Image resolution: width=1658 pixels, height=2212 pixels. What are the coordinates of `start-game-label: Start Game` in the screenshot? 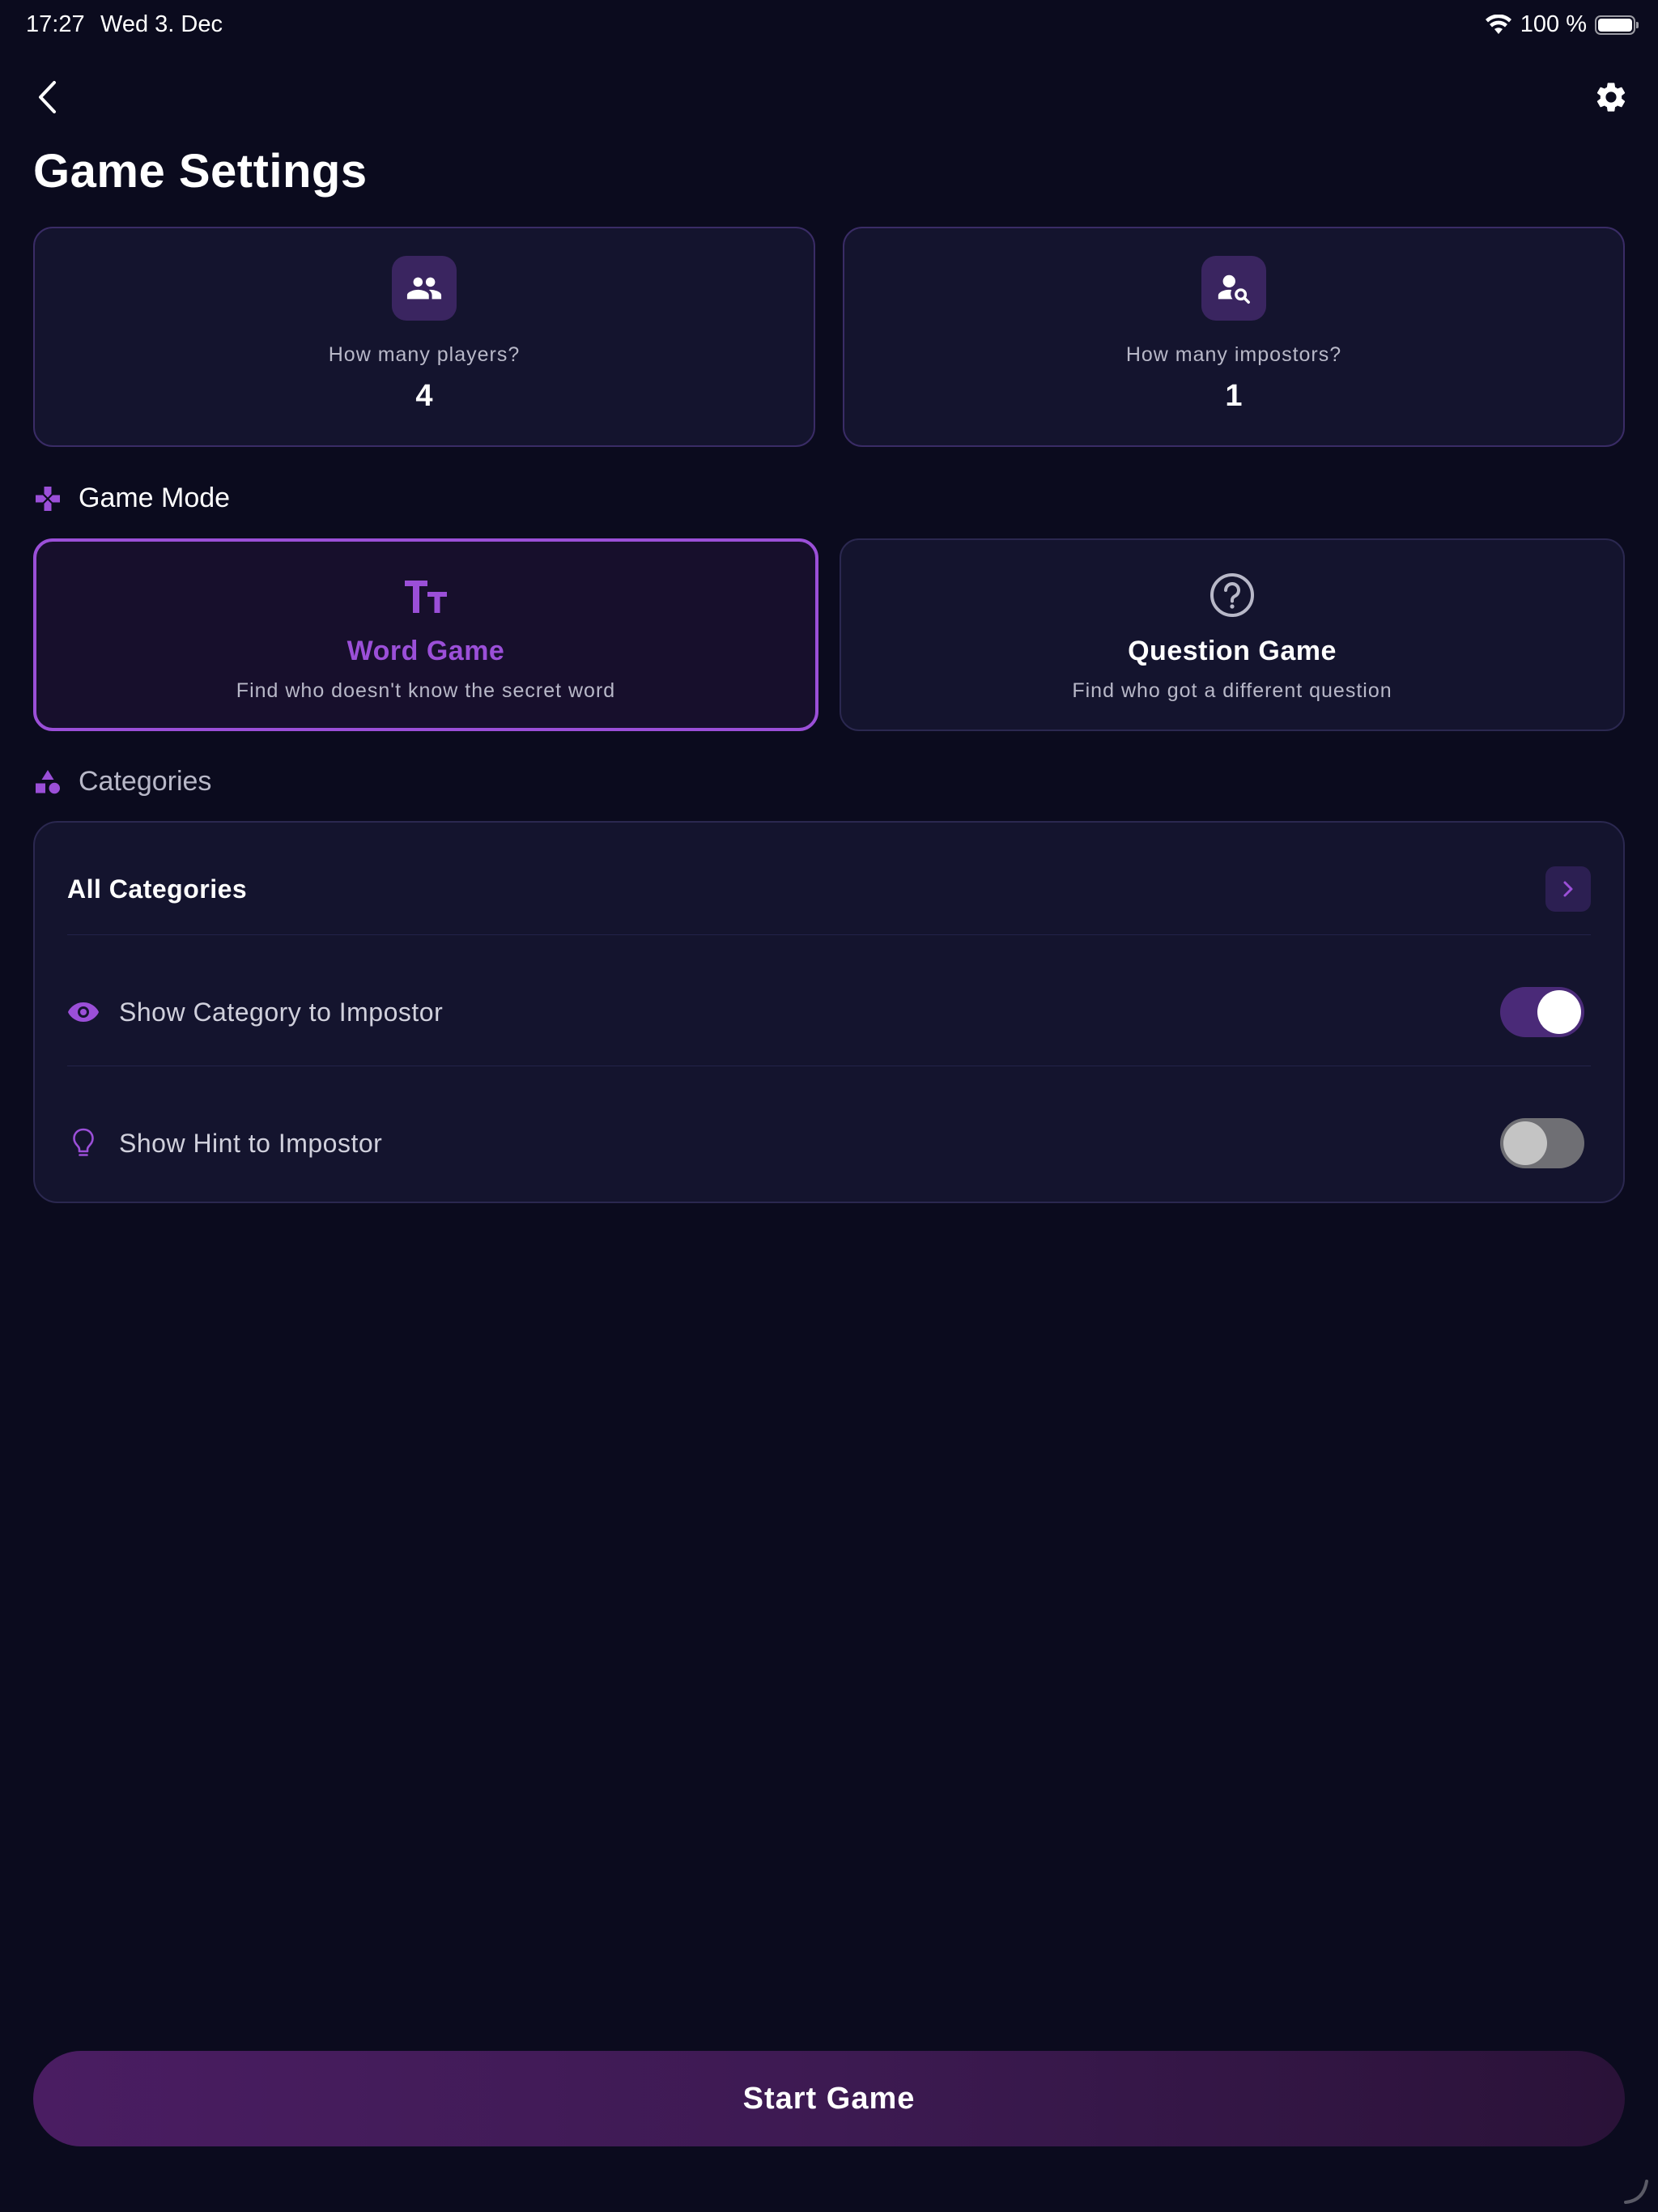 It's located at (829, 2098).